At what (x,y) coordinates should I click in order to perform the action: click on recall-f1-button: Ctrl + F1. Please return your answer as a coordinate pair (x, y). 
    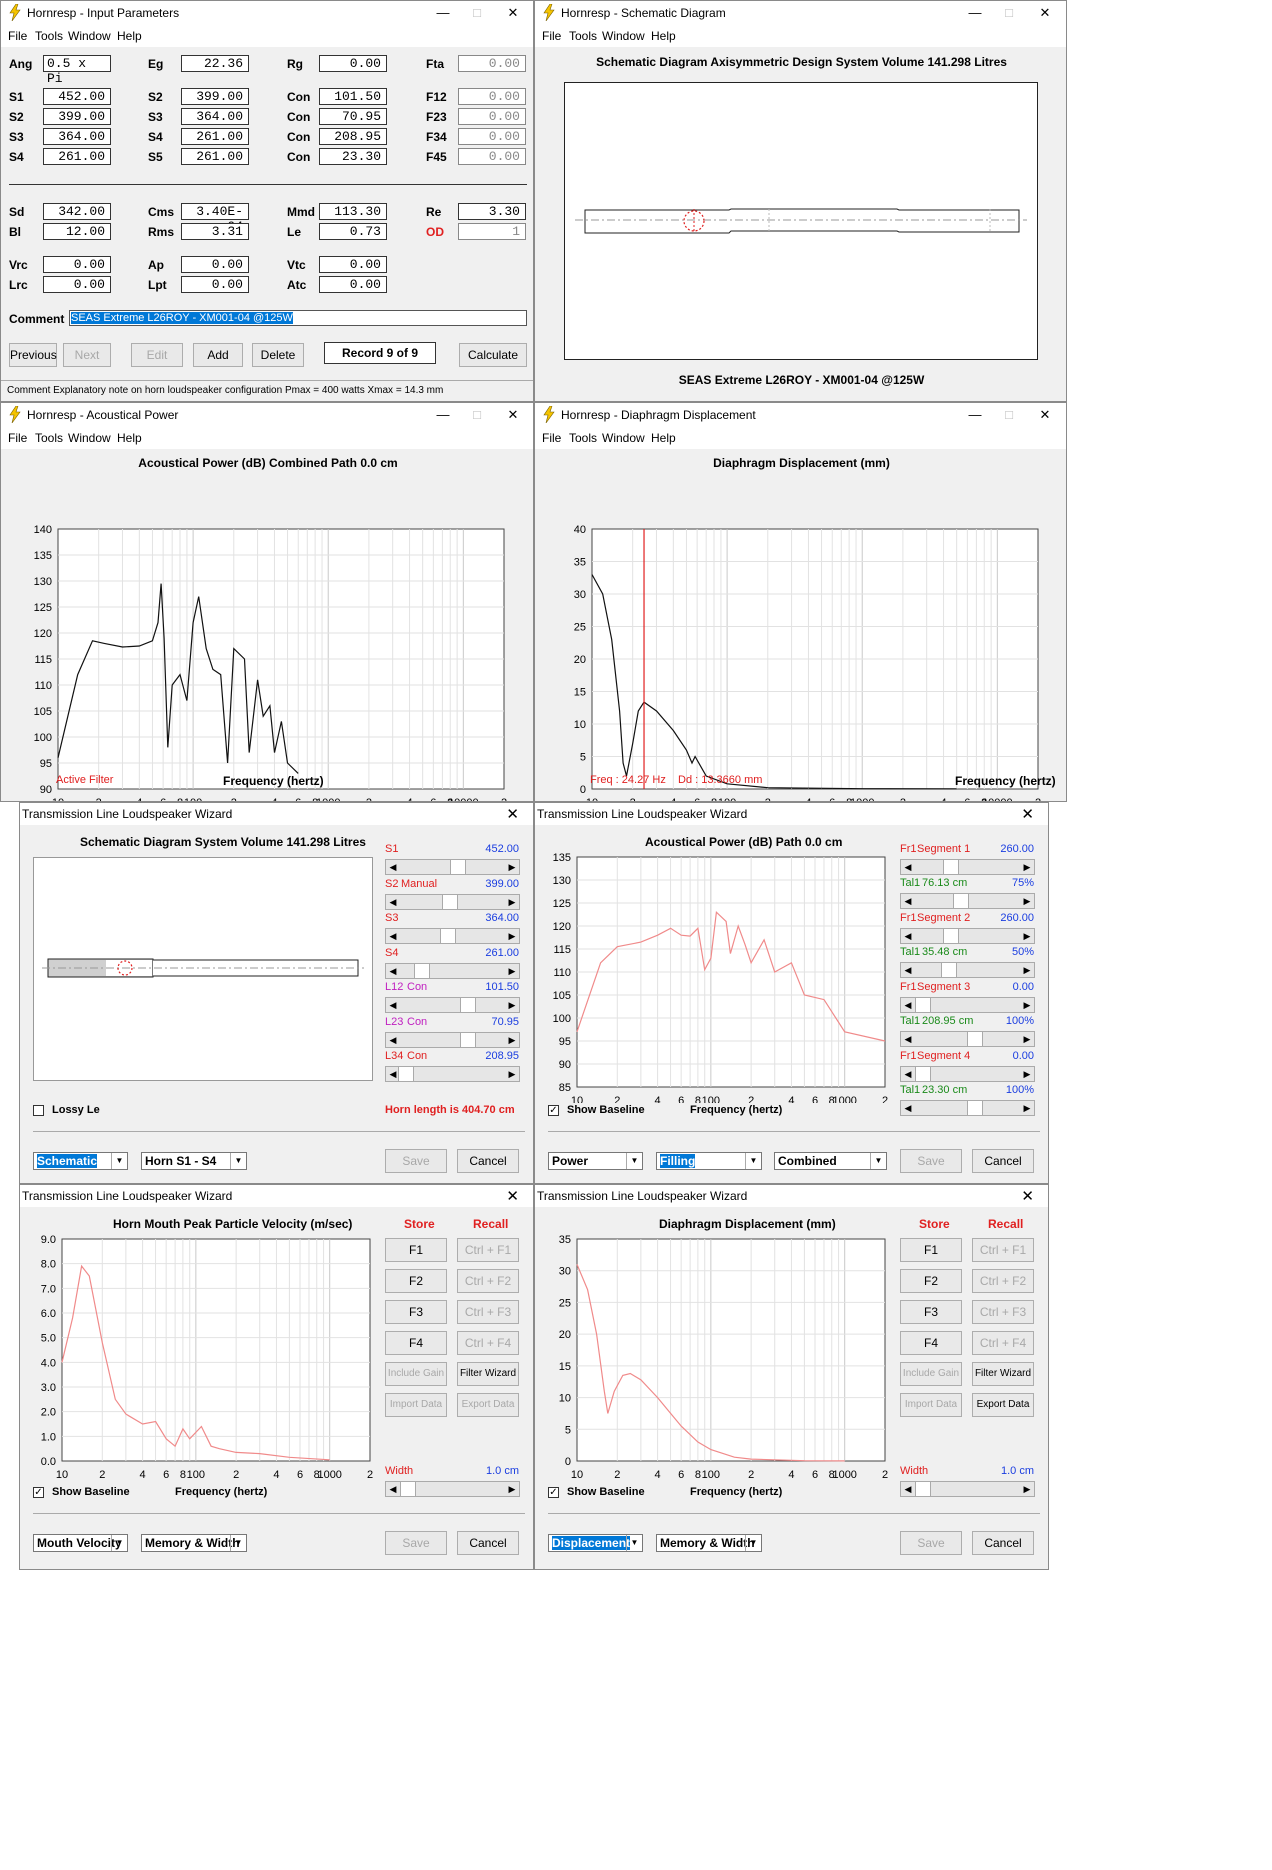
    Looking at the image, I should click on (1003, 1250).